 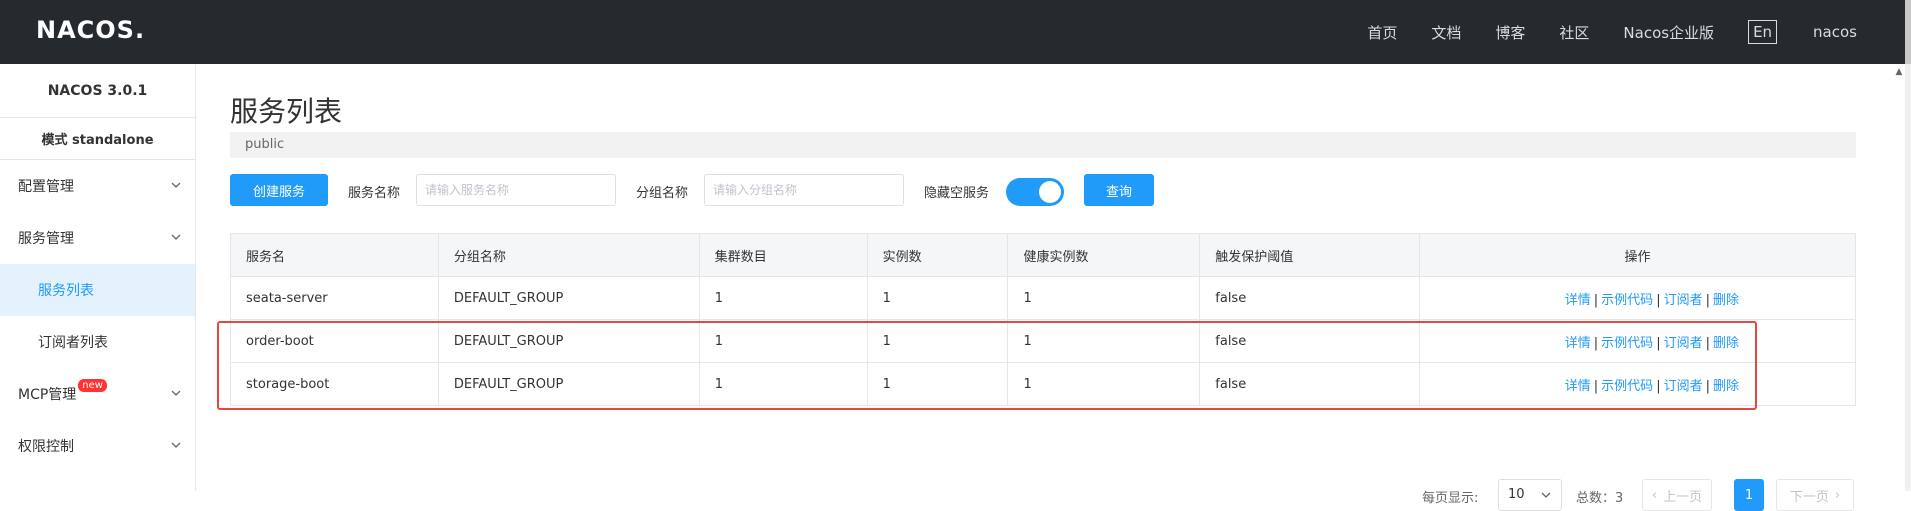 What do you see at coordinates (46, 447) in the screenshot?
I see `sidebar-item-label: 权限控制` at bounding box center [46, 447].